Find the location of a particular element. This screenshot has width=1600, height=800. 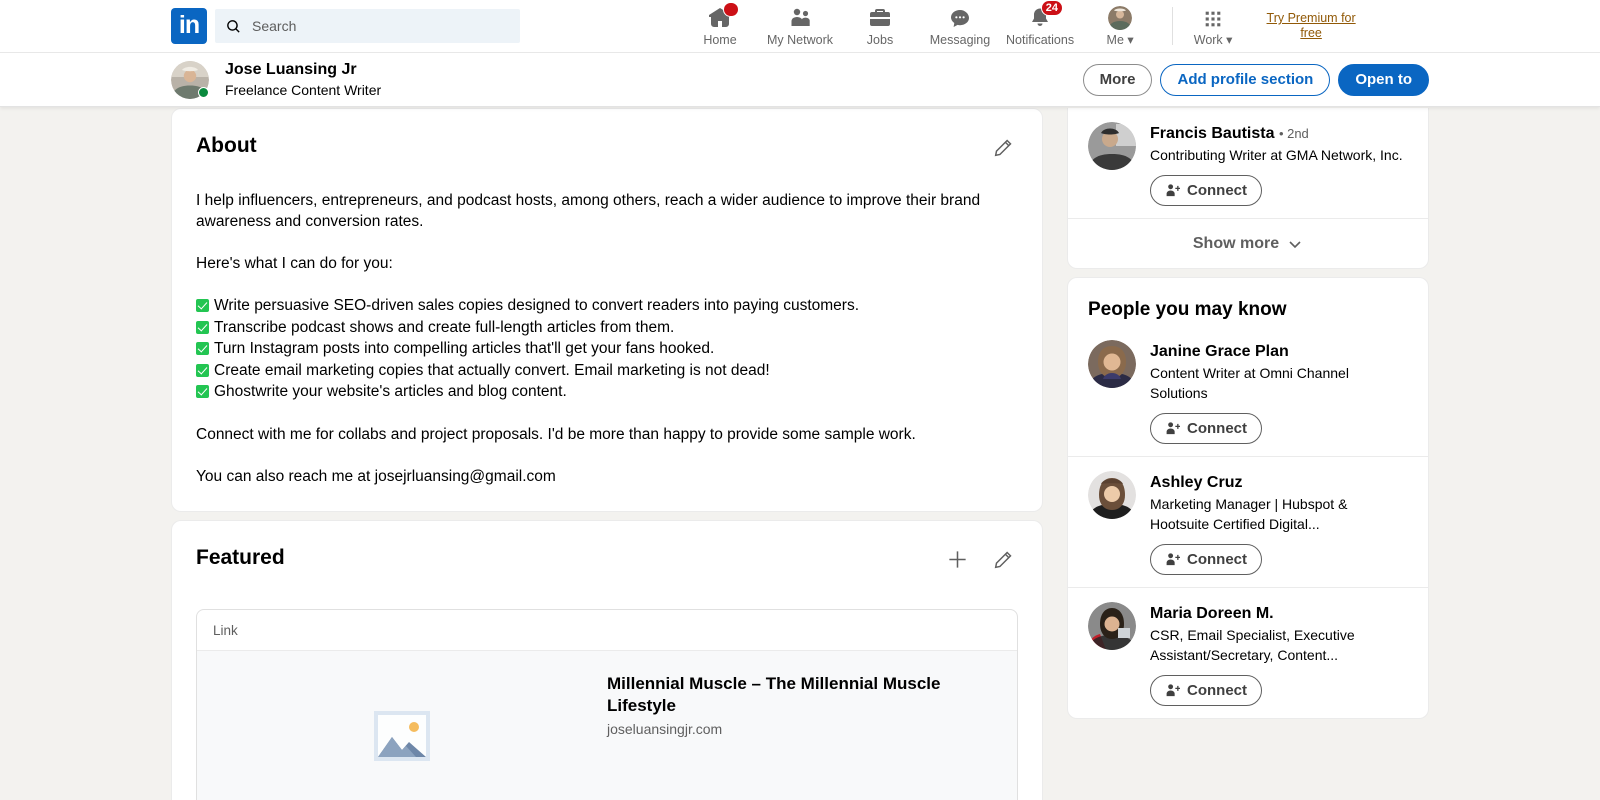

person-name: Ashley Cruz is located at coordinates (1196, 482).